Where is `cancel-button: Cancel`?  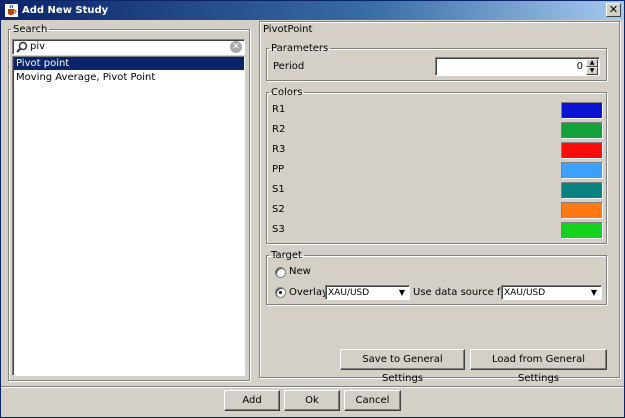 cancel-button: Cancel is located at coordinates (372, 400).